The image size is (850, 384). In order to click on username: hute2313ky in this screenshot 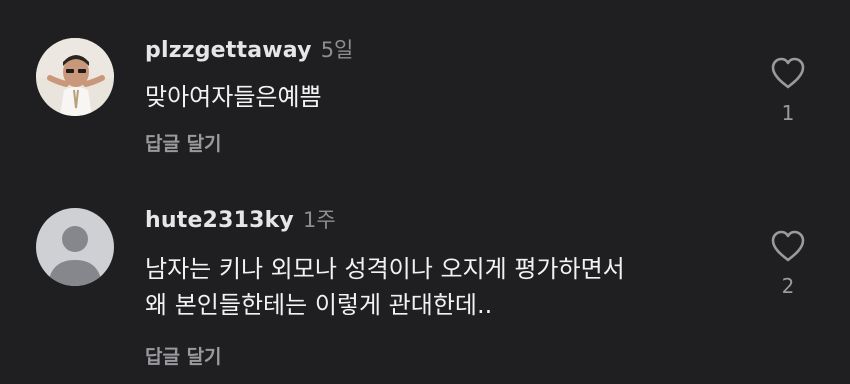, I will do `click(219, 220)`.